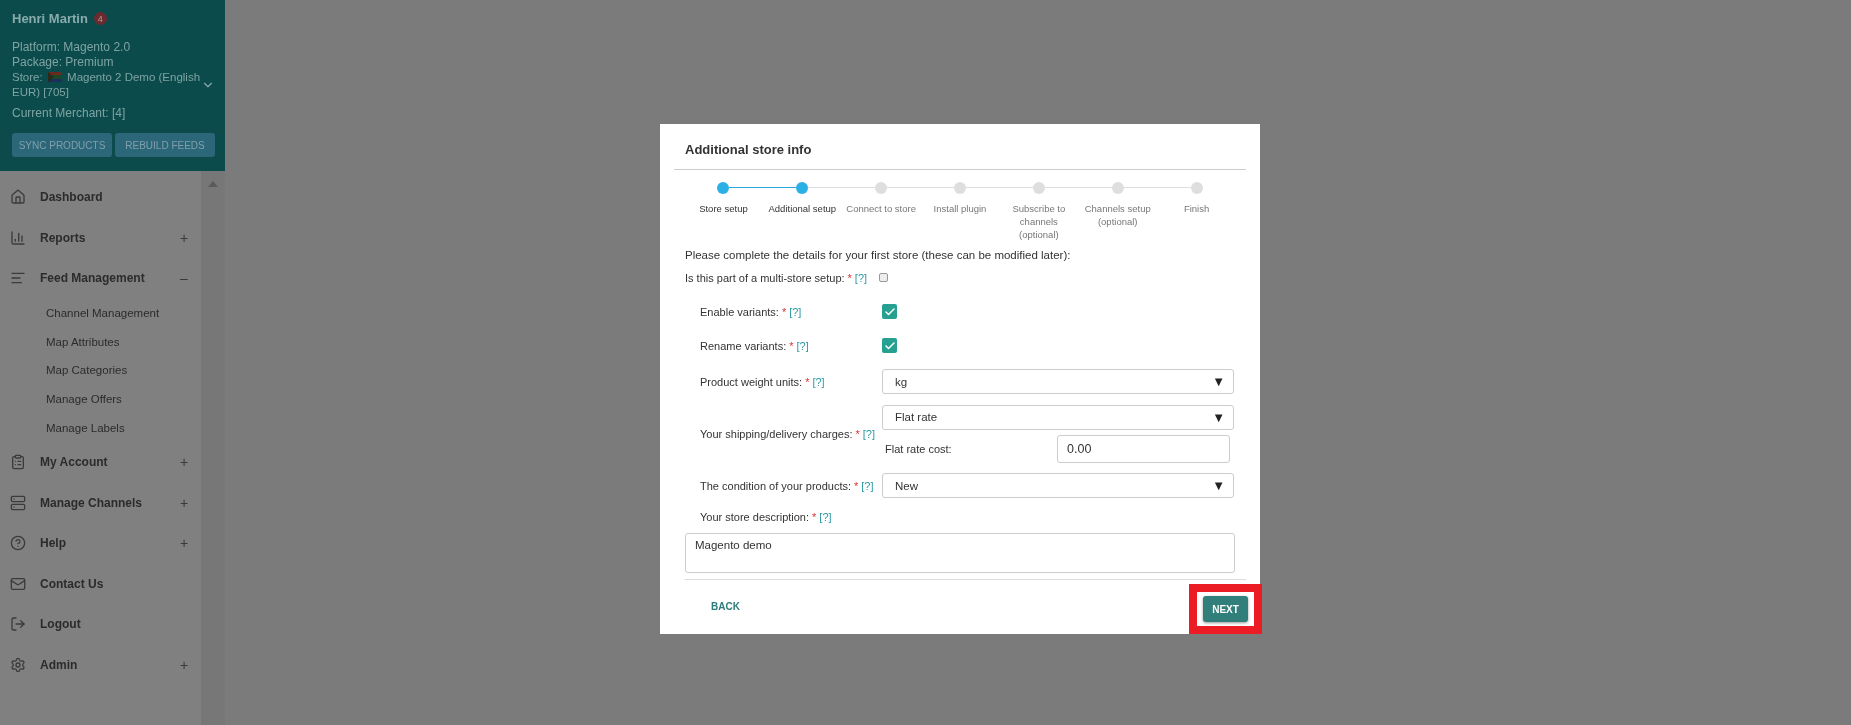 The image size is (1851, 725). Describe the element at coordinates (960, 208) in the screenshot. I see `step-label: Install plugin` at that location.